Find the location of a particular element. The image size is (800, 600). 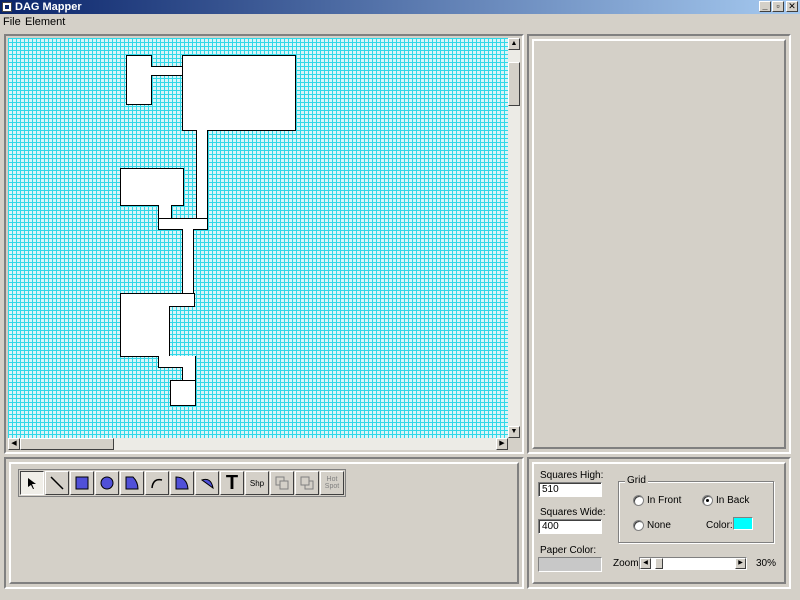

menu-file: File is located at coordinates (12, 22).